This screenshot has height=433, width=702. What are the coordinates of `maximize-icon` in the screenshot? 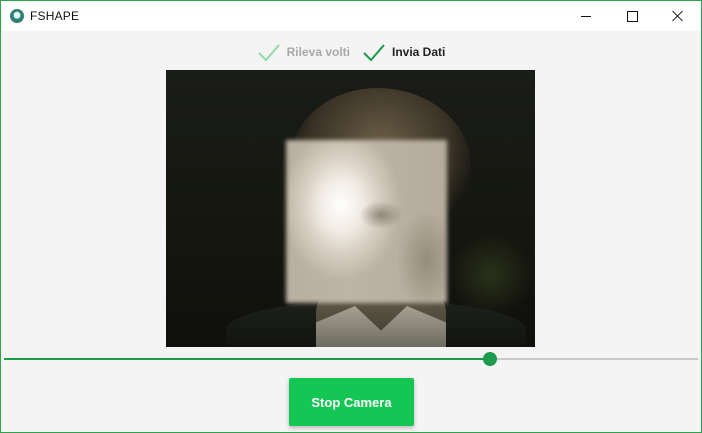 It's located at (632, 16).